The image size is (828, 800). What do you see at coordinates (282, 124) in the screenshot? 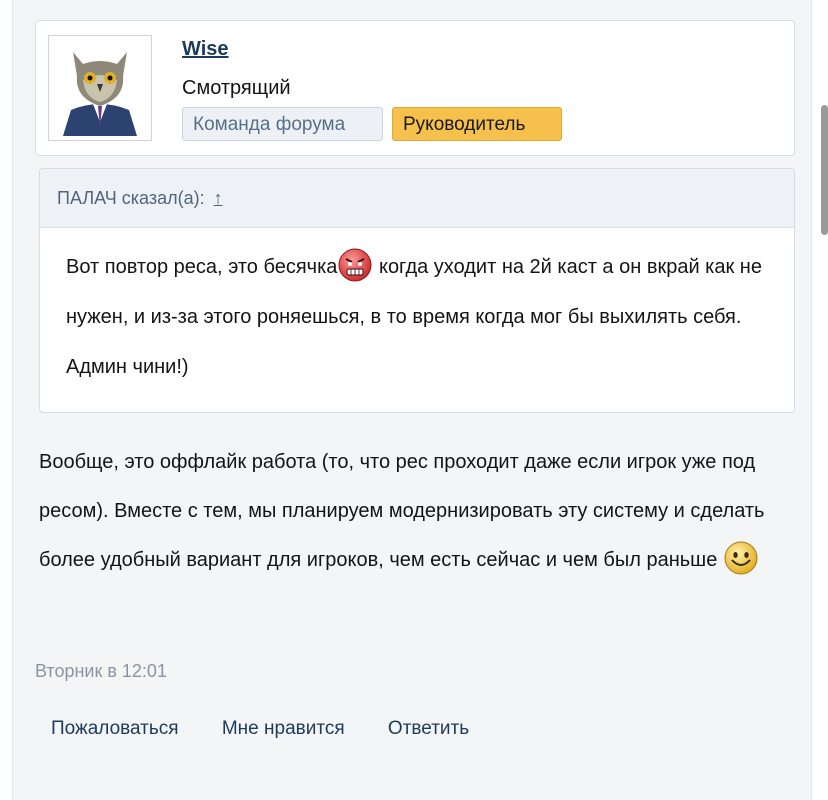
I see `badge-forum-team: Команда форума` at bounding box center [282, 124].